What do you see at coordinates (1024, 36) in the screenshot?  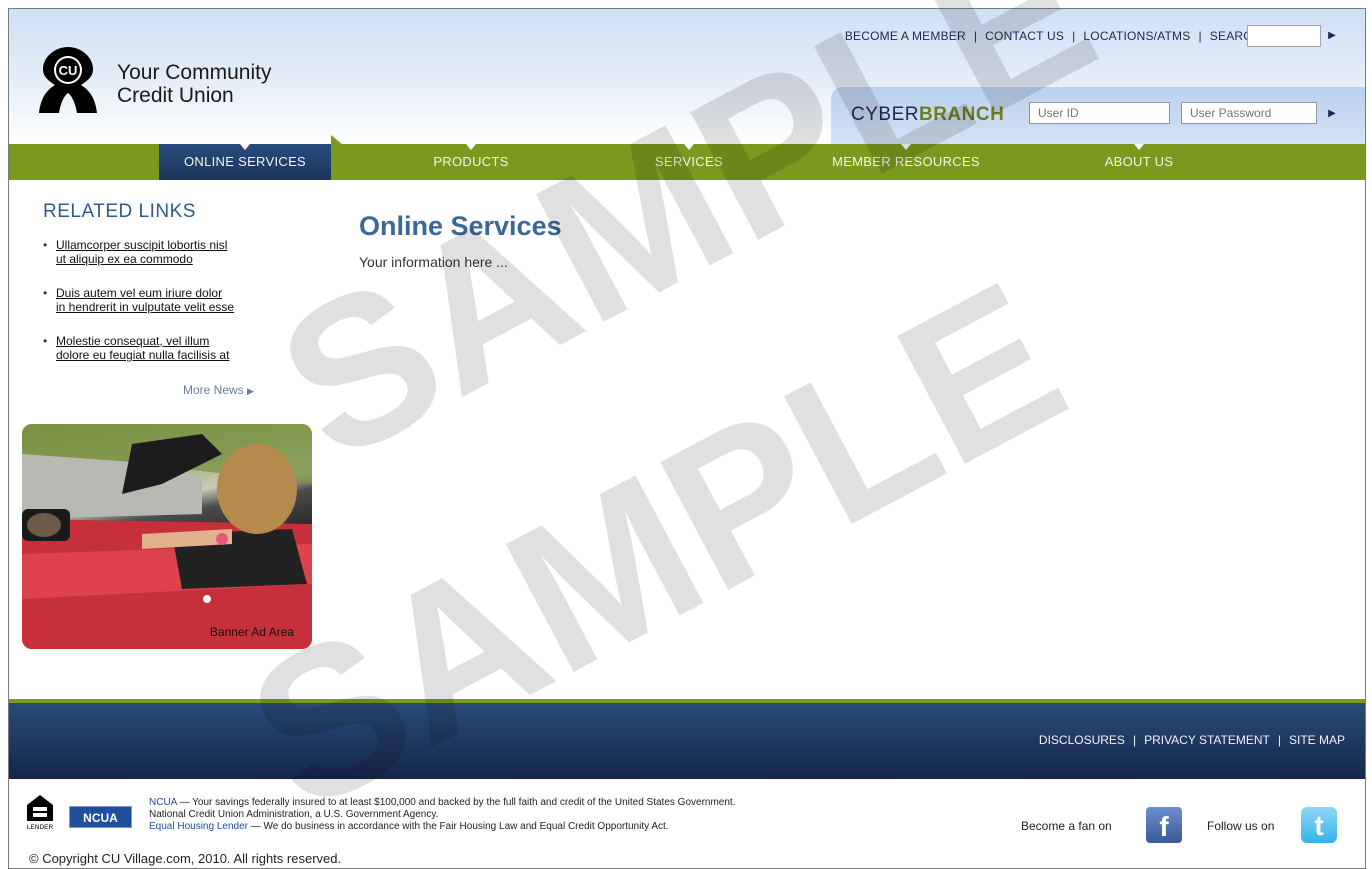 I see `contact-us-link: CONTACT US` at bounding box center [1024, 36].